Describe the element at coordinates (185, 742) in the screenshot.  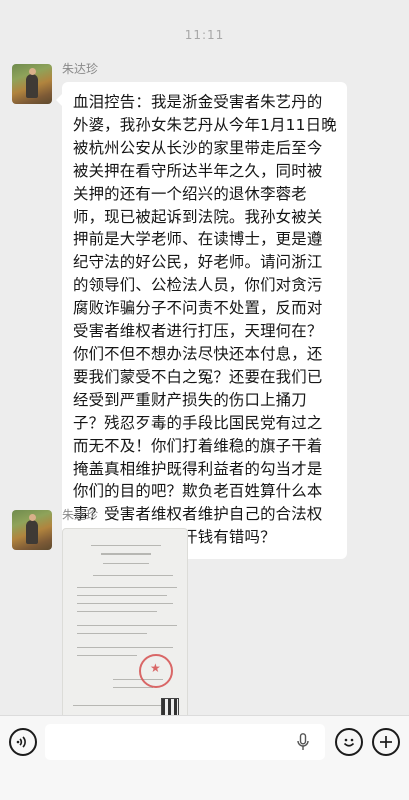
I see `message-input` at that location.